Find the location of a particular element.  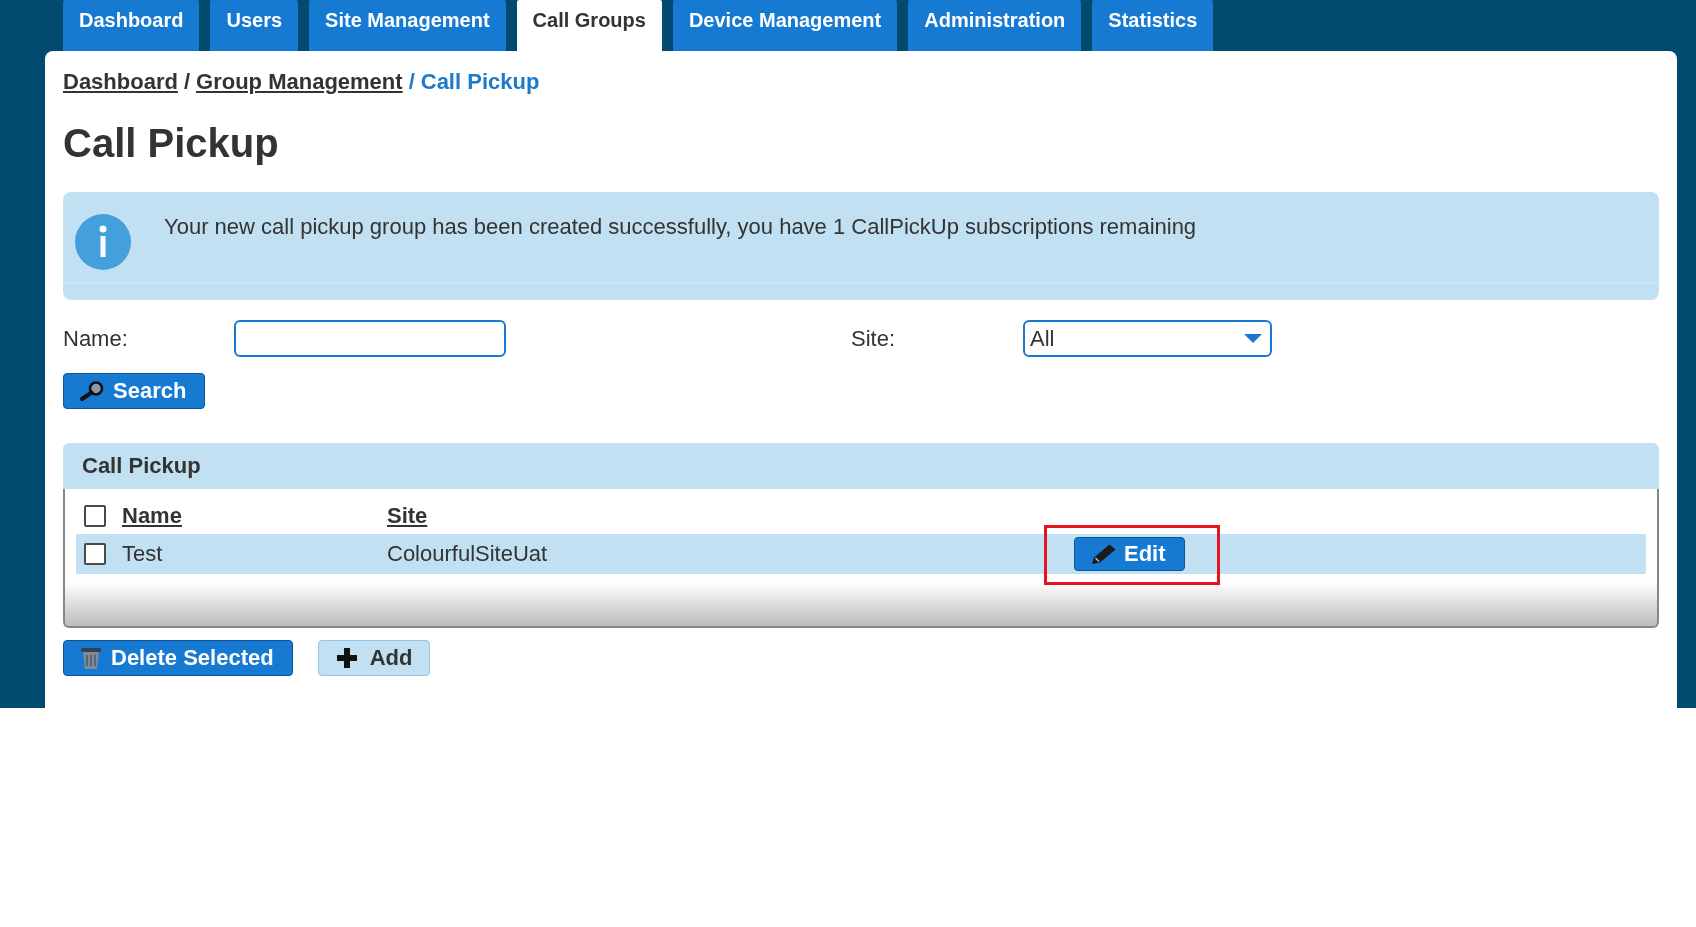

table-cell: Test is located at coordinates (142, 554).